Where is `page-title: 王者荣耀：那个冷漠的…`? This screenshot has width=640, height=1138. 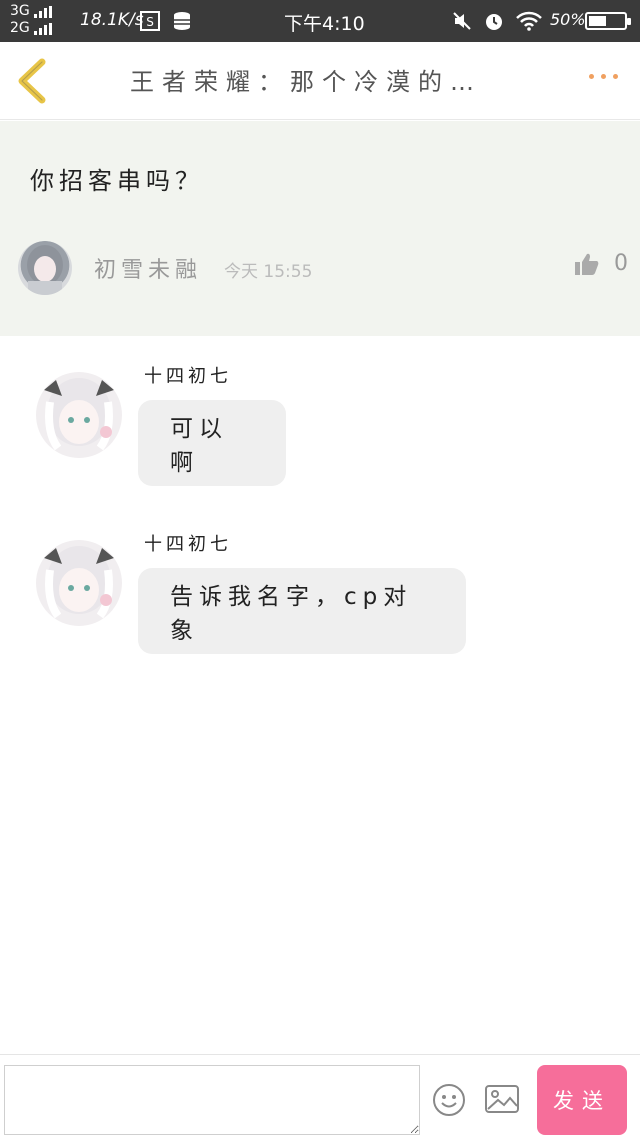
page-title: 王者荣耀：那个冷漠的… is located at coordinates (306, 82).